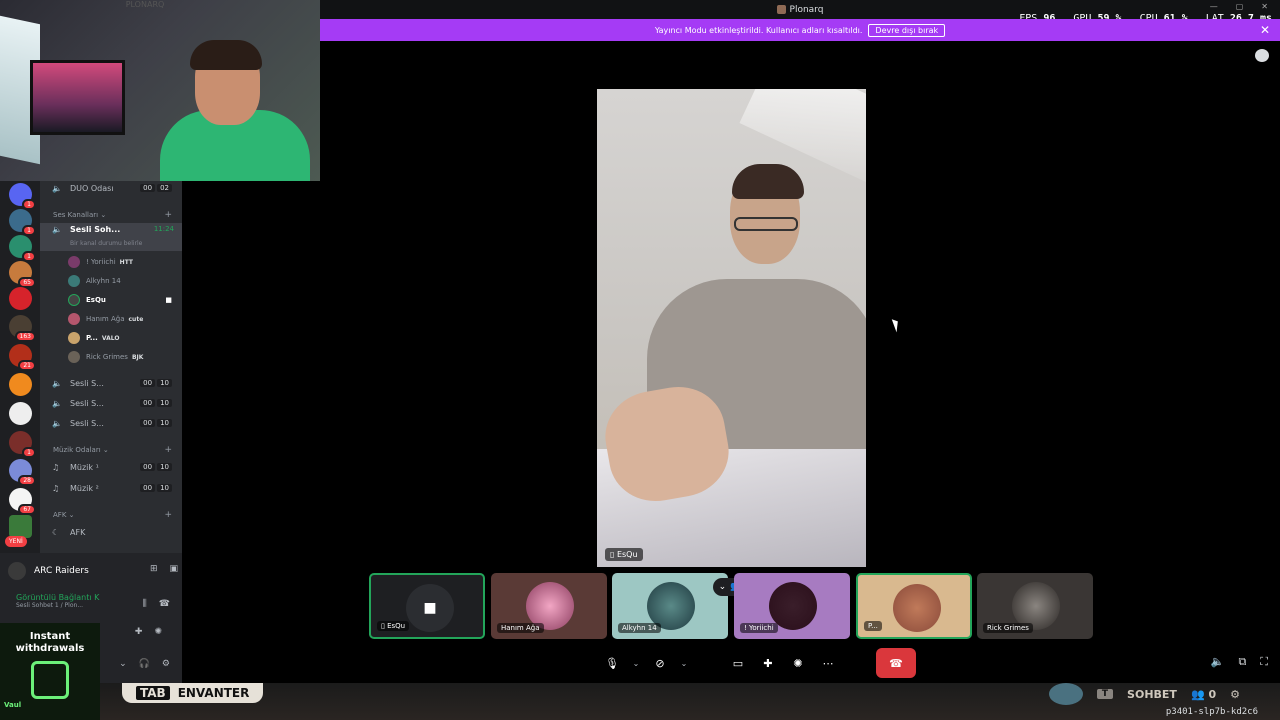 Image resolution: width=1280 pixels, height=720 pixels. What do you see at coordinates (156, 403) in the screenshot?
I see `user-limit: 00 10` at bounding box center [156, 403].